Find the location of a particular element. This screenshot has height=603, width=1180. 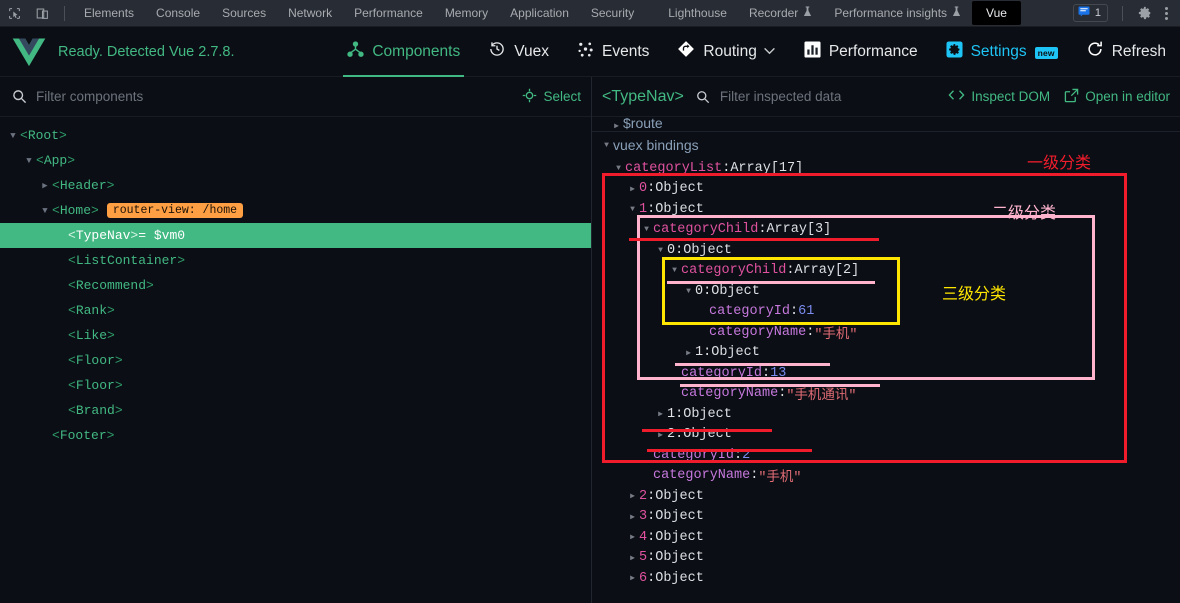

vue-tab-refresh: Refresh is located at coordinates (1126, 52).